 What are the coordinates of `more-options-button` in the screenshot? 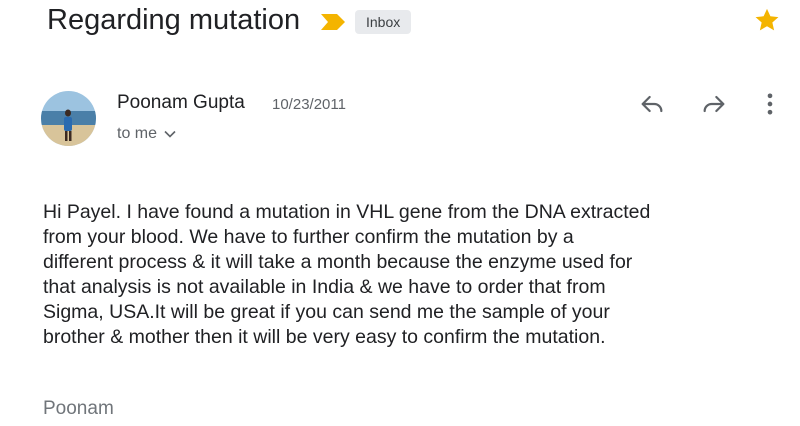 It's located at (770, 104).